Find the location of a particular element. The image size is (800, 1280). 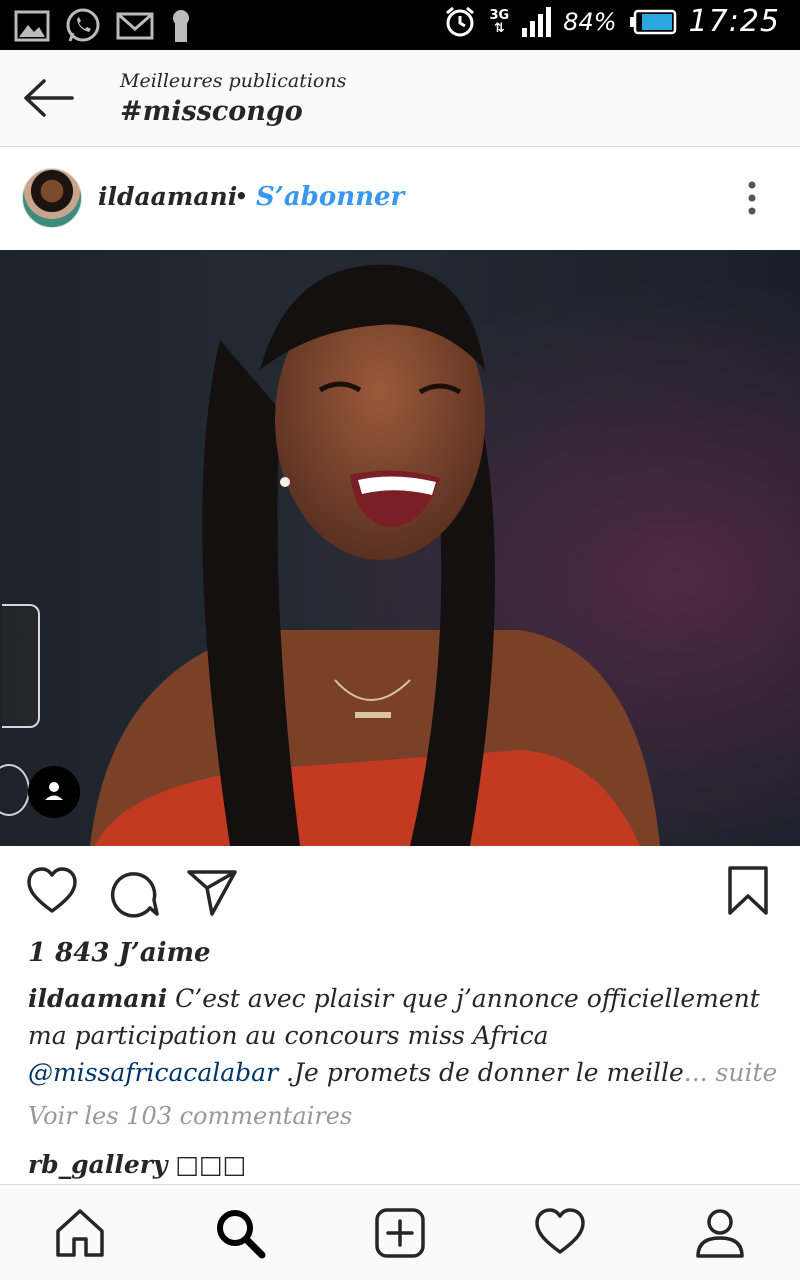

caption-text-continued: .Je promets de donner le meille is located at coordinates (481, 1072).